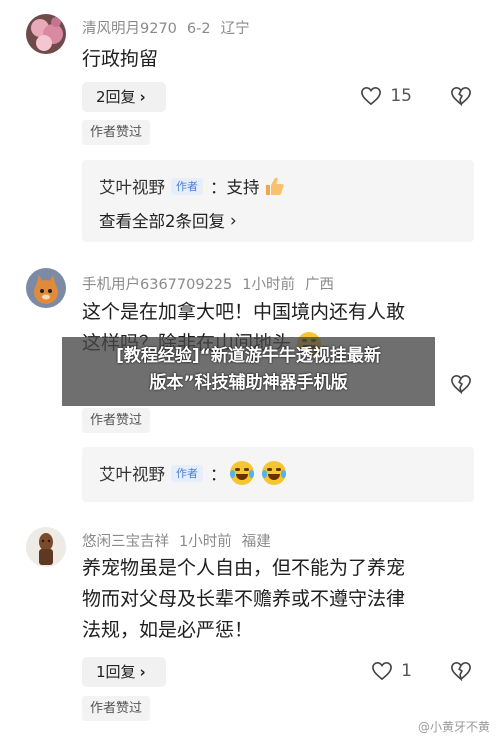  Describe the element at coordinates (120, 59) in the screenshot. I see `comment-text: 行政拘留` at that location.